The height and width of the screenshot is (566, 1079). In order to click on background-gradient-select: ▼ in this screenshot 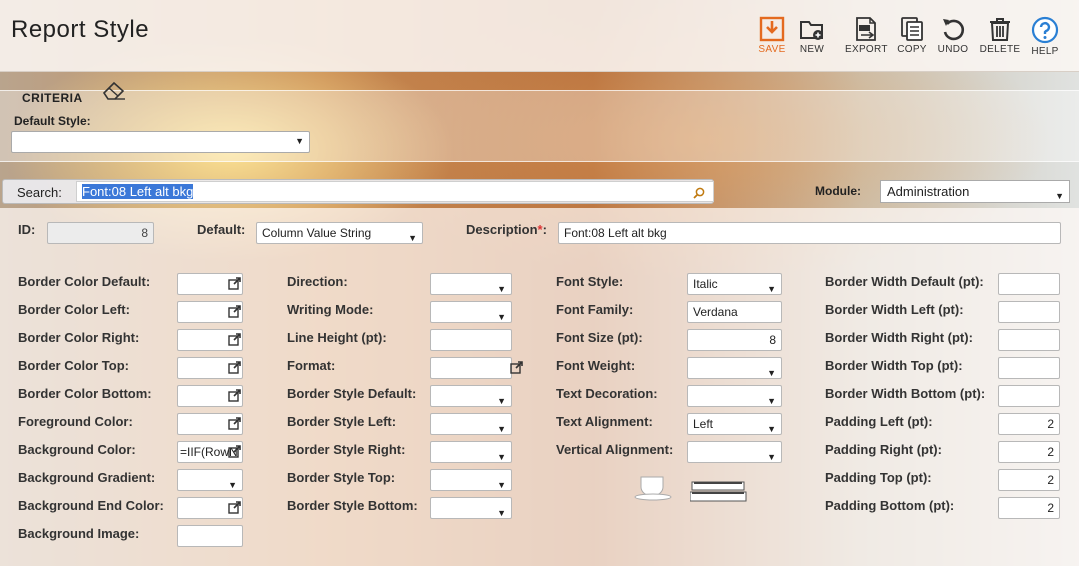, I will do `click(210, 480)`.